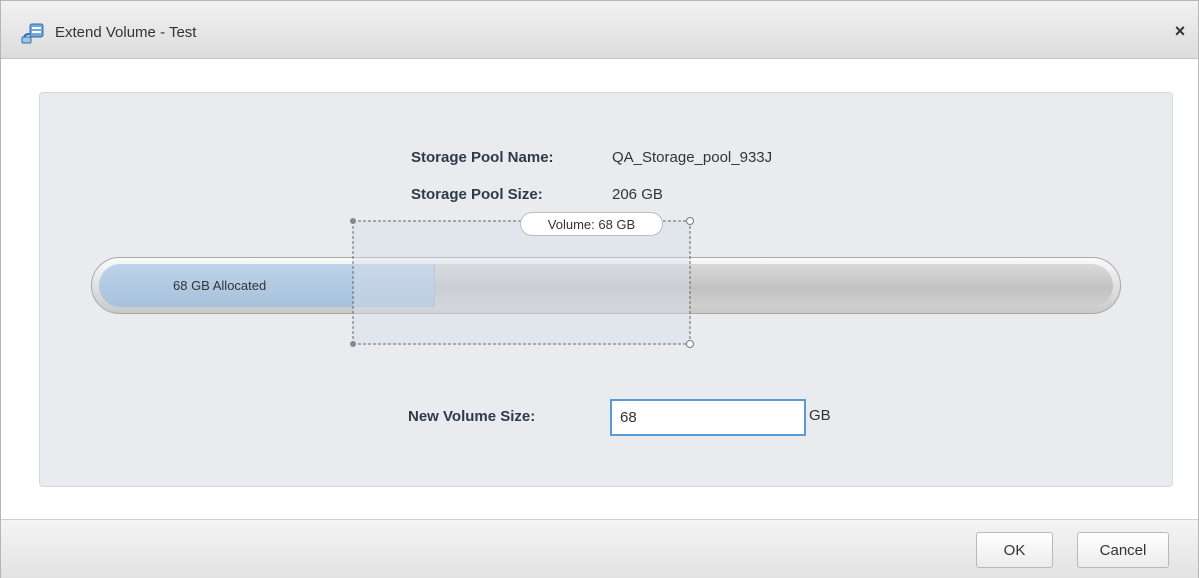 This screenshot has height=578, width=1199. I want to click on pool-name-value: QA_Storage_pool_933J, so click(692, 157).